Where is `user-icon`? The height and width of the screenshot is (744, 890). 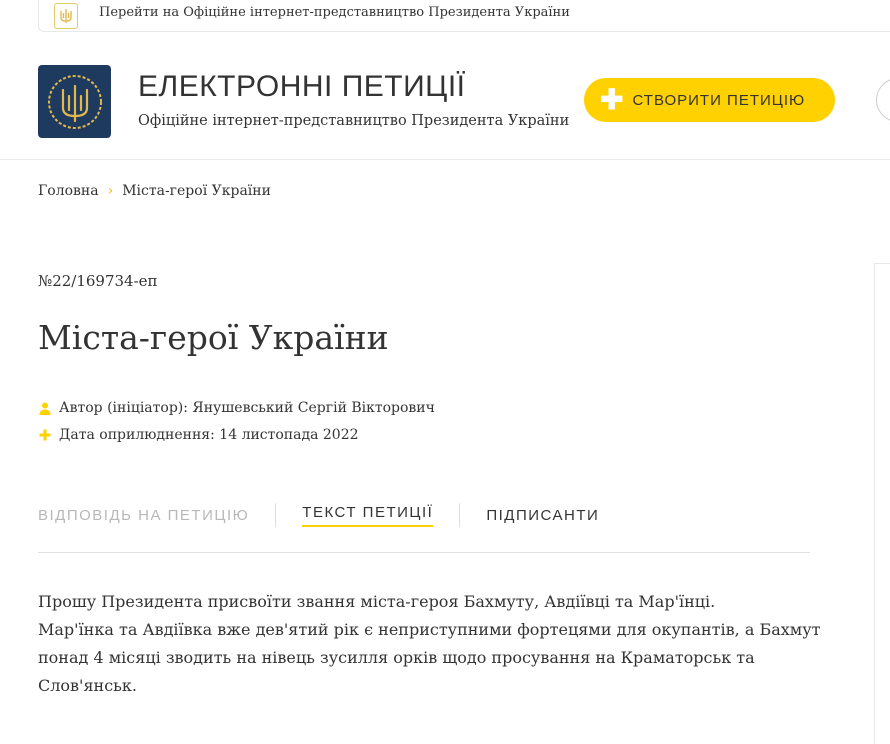 user-icon is located at coordinates (45, 408).